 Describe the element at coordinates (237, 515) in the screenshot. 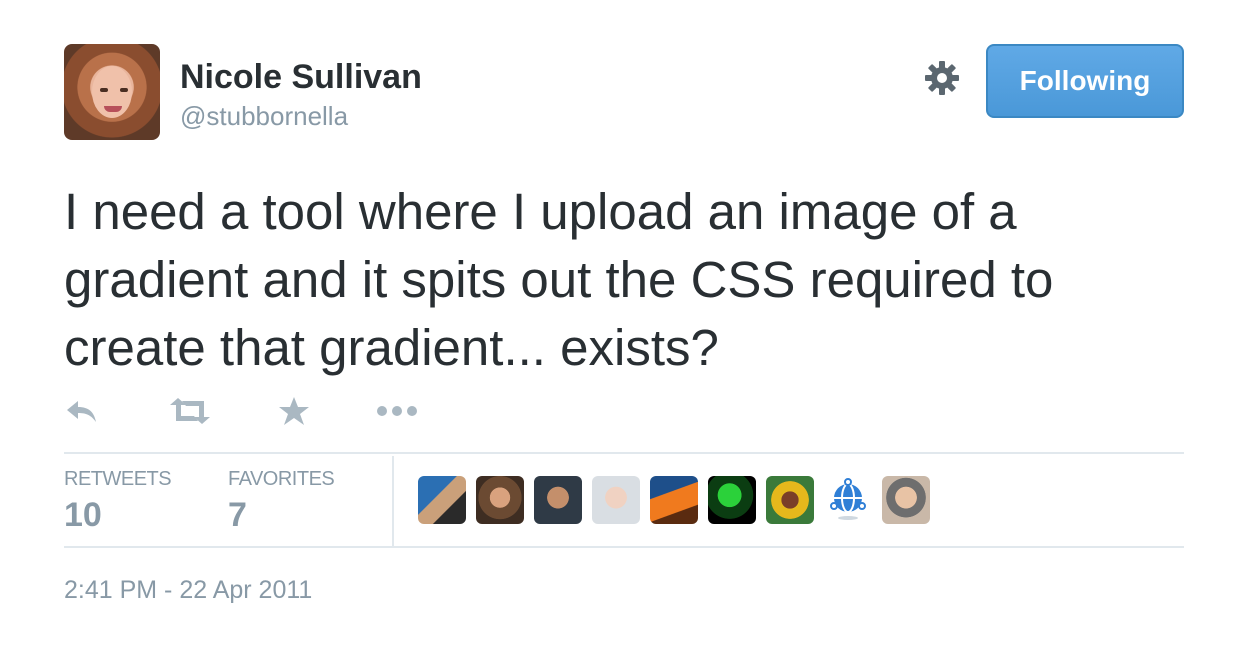

I see `favorites-count: 7` at that location.